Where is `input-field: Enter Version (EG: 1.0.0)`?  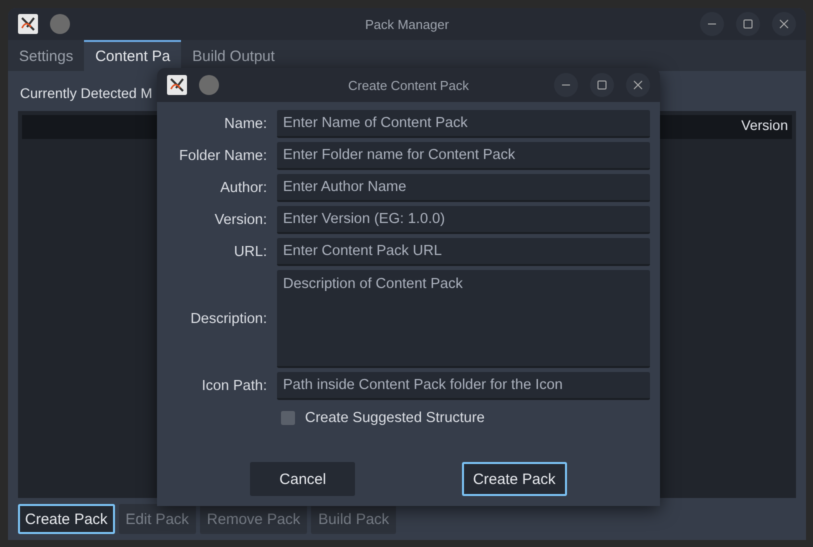 input-field: Enter Version (EG: 1.0.0) is located at coordinates (463, 220).